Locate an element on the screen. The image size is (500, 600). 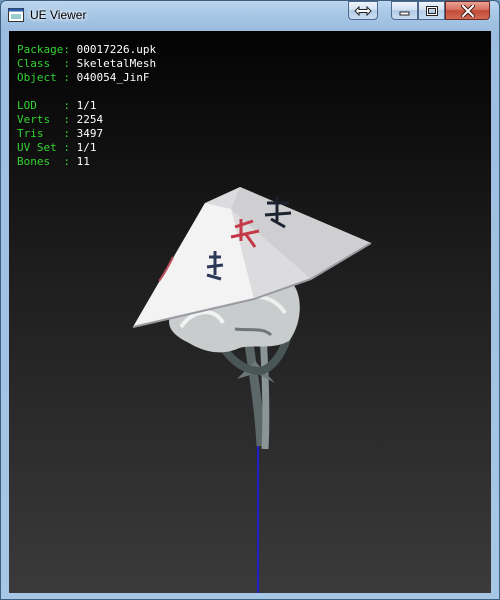
info-row: Object : 040054_JinF is located at coordinates (86, 78).